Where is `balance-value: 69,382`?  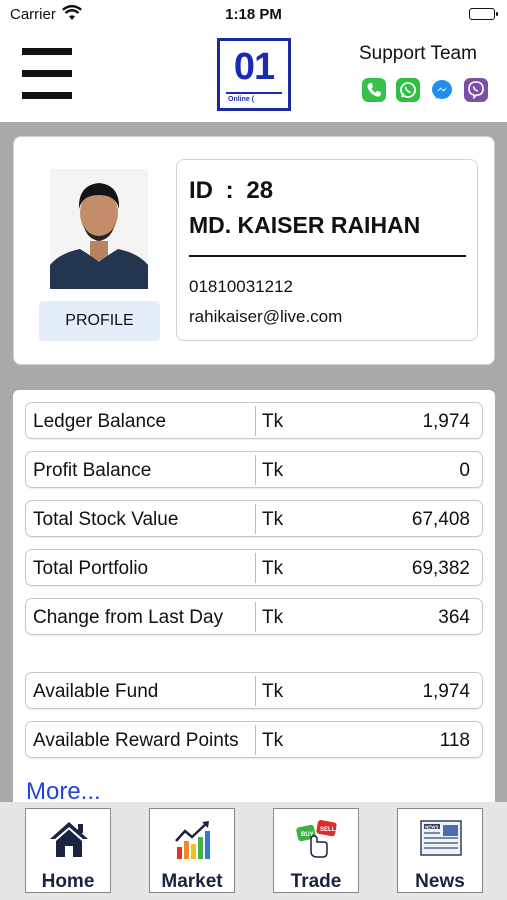 balance-value: 69,382 is located at coordinates (440, 568).